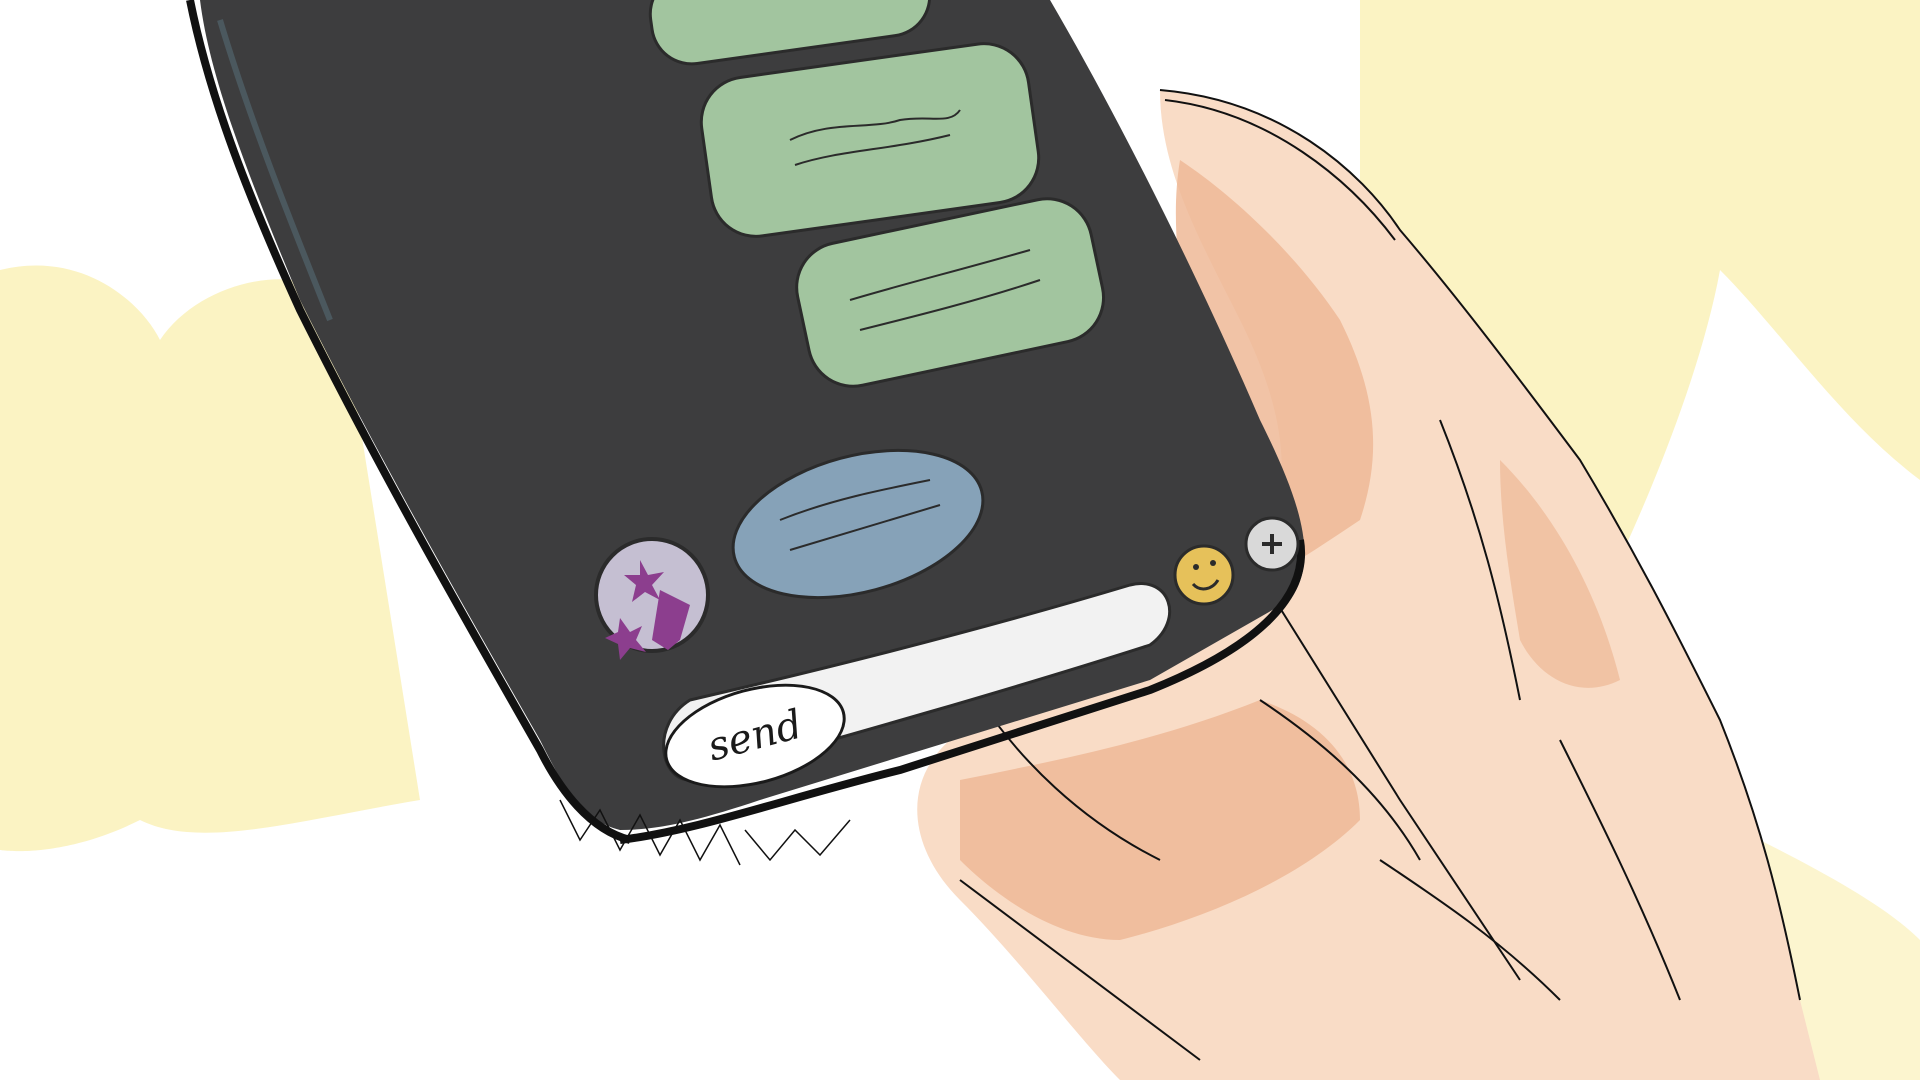 This screenshot has width=1920, height=1080. I want to click on send-button: send, so click(755, 736).